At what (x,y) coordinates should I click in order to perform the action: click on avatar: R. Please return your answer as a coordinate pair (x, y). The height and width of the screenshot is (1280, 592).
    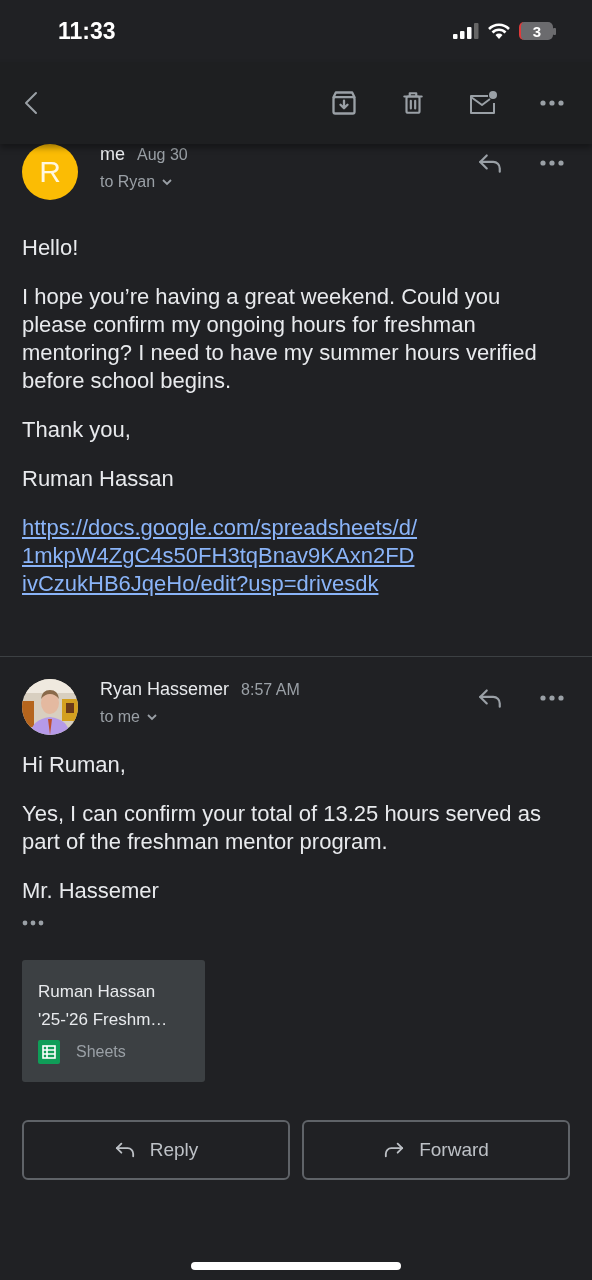
    Looking at the image, I should click on (50, 172).